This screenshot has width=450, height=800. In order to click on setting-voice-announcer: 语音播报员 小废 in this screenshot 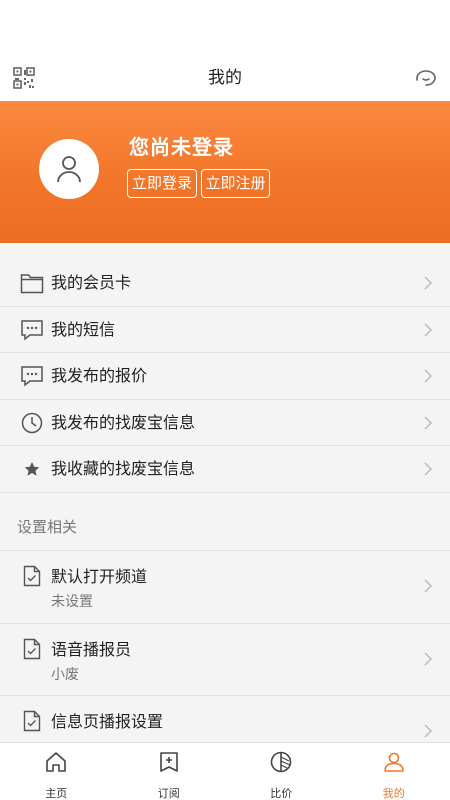, I will do `click(225, 660)`.